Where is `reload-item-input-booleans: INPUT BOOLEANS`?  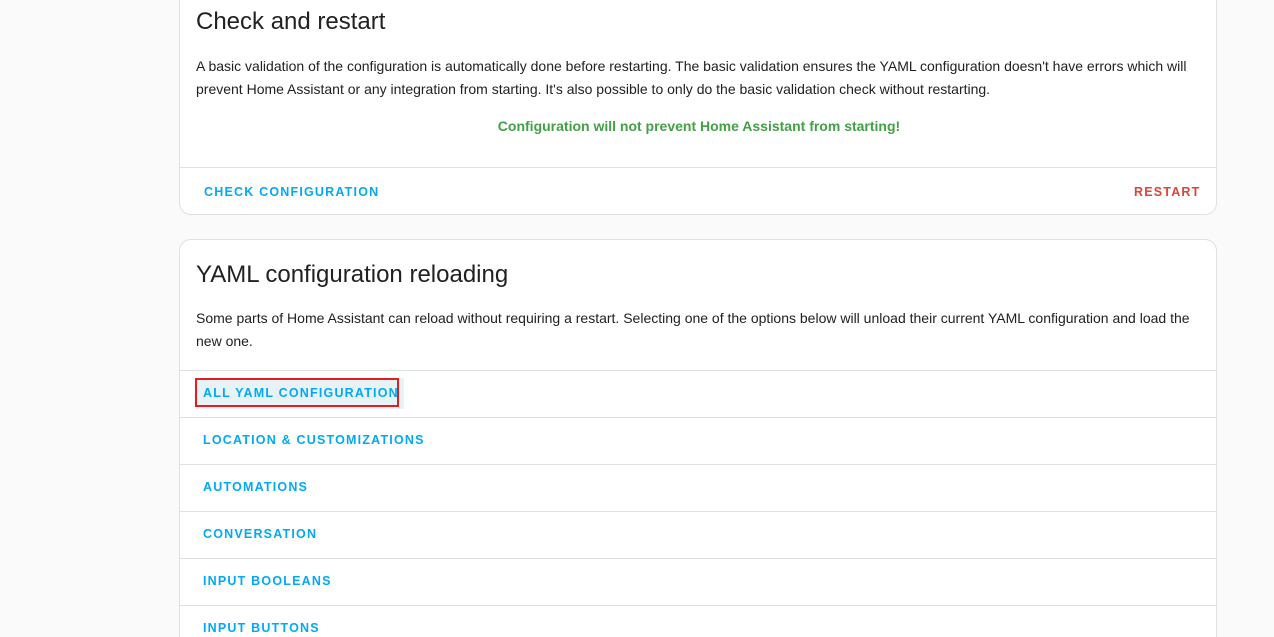
reload-item-input-booleans: INPUT BOOLEANS is located at coordinates (698, 581).